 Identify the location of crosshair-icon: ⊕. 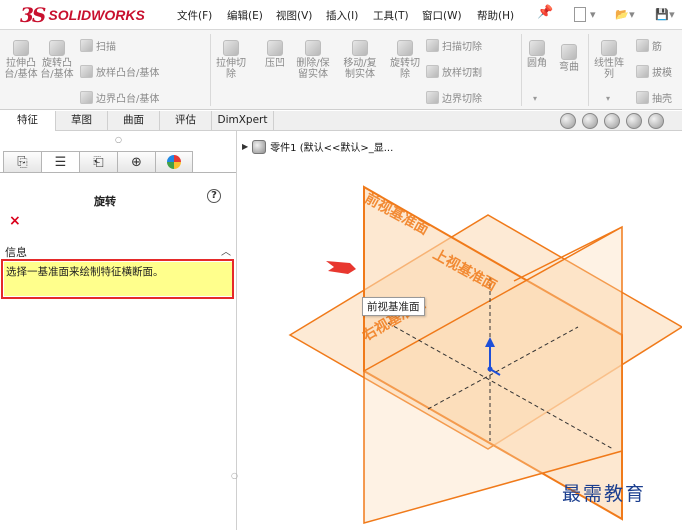
(136, 162).